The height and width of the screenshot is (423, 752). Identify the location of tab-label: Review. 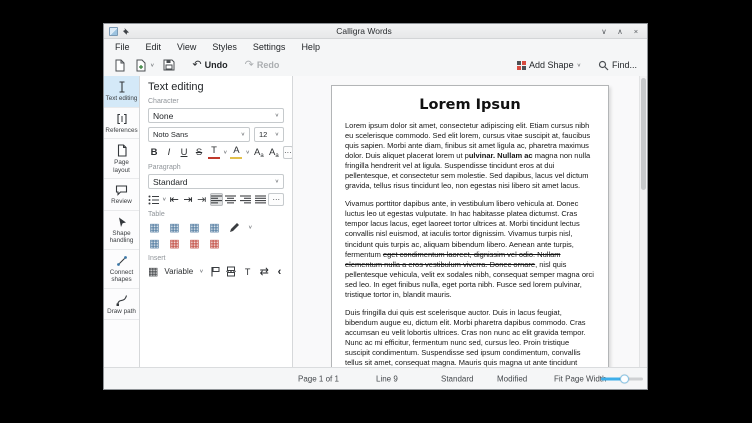
(121, 202).